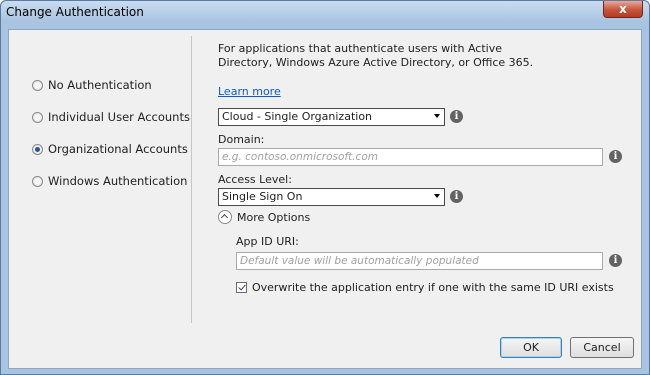 The image size is (650, 375). I want to click on overwrite-checkbox, so click(241, 287).